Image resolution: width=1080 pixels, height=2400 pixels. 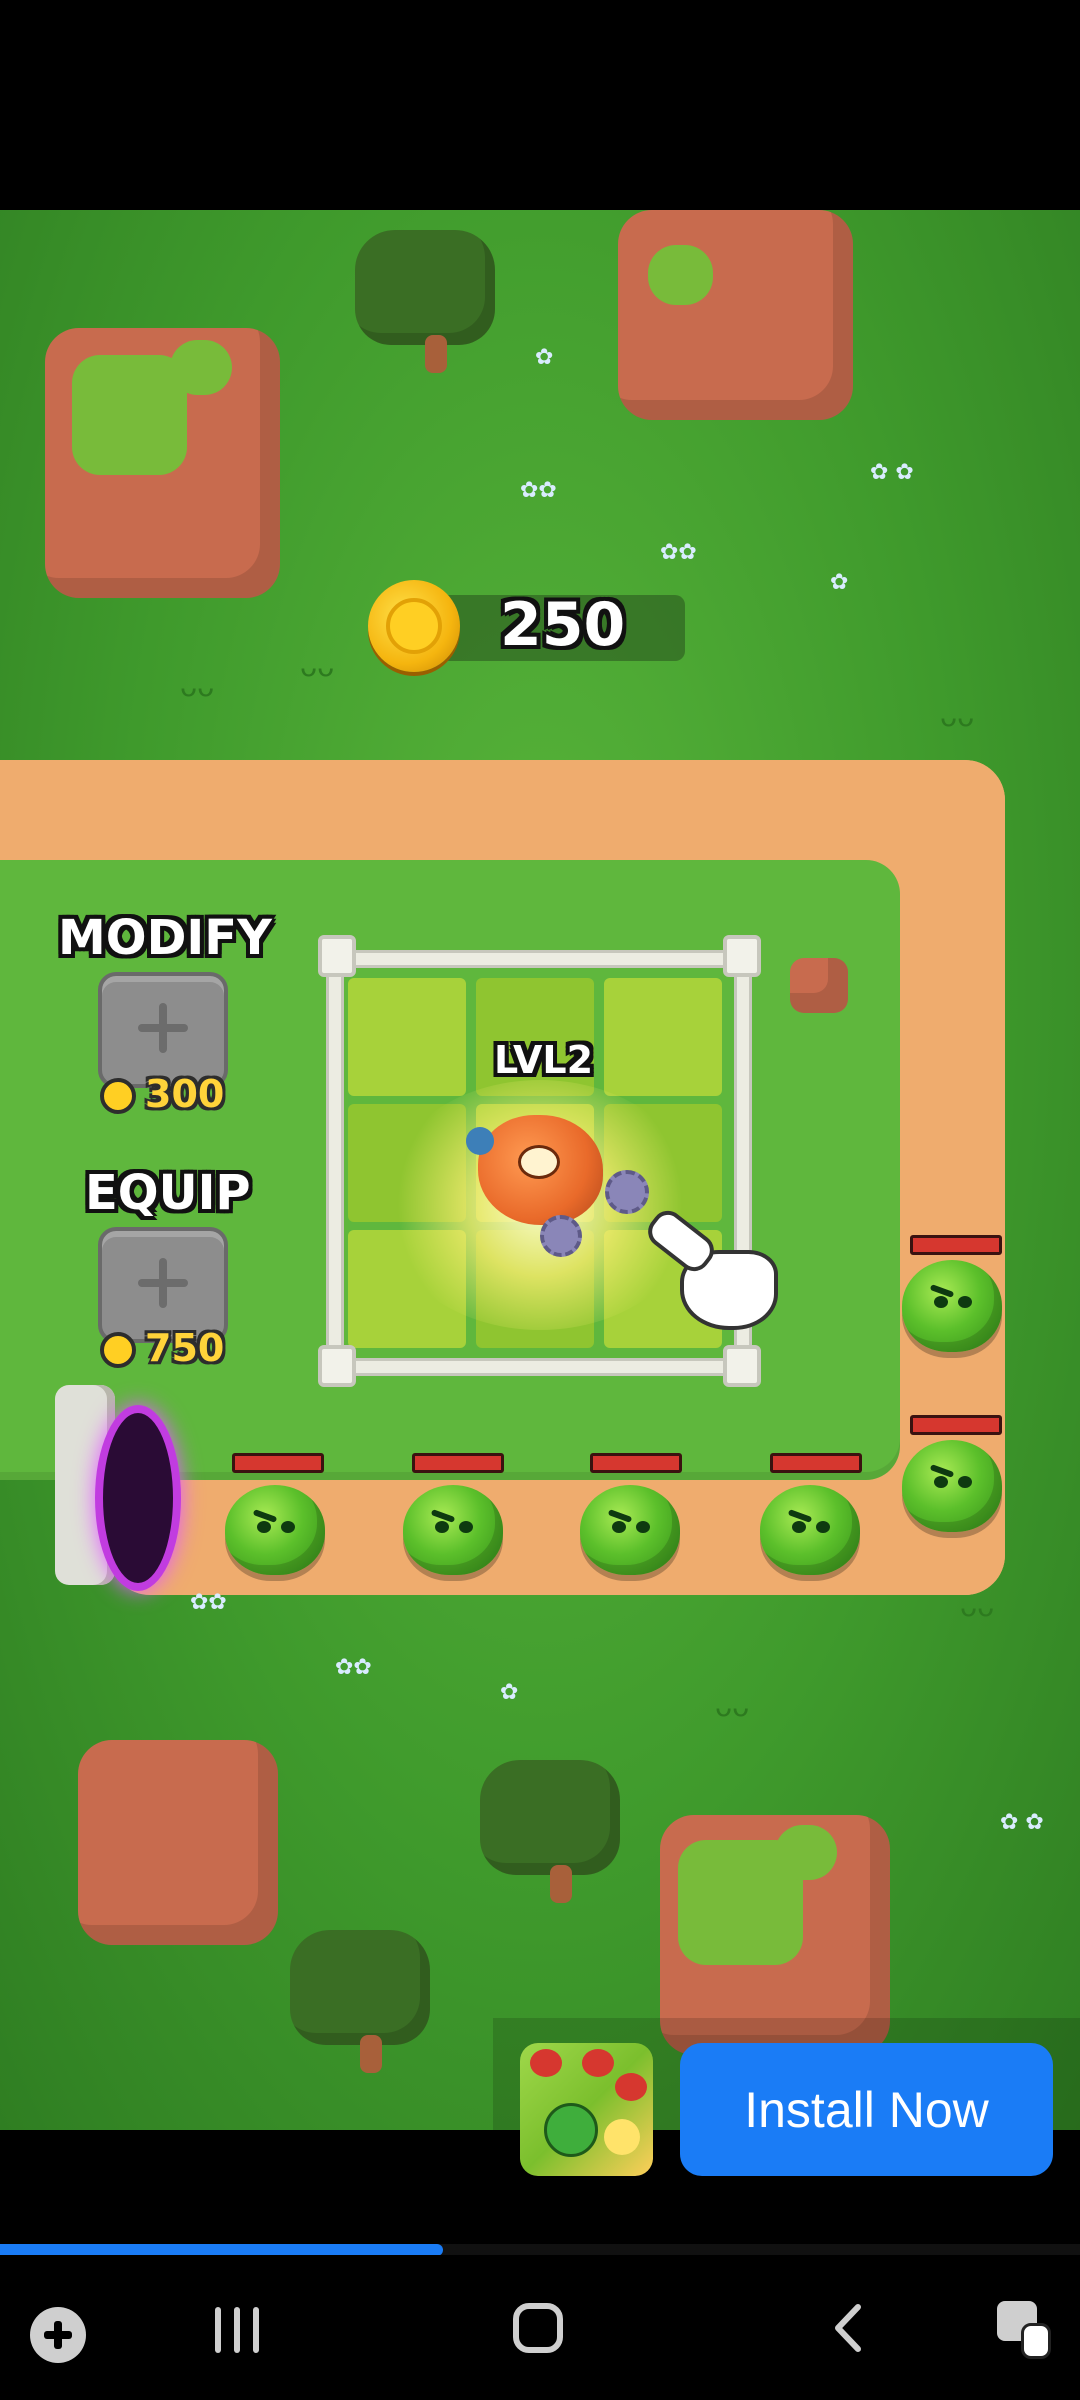 I want to click on accessibility-icon, so click(x=1023, y=2328).